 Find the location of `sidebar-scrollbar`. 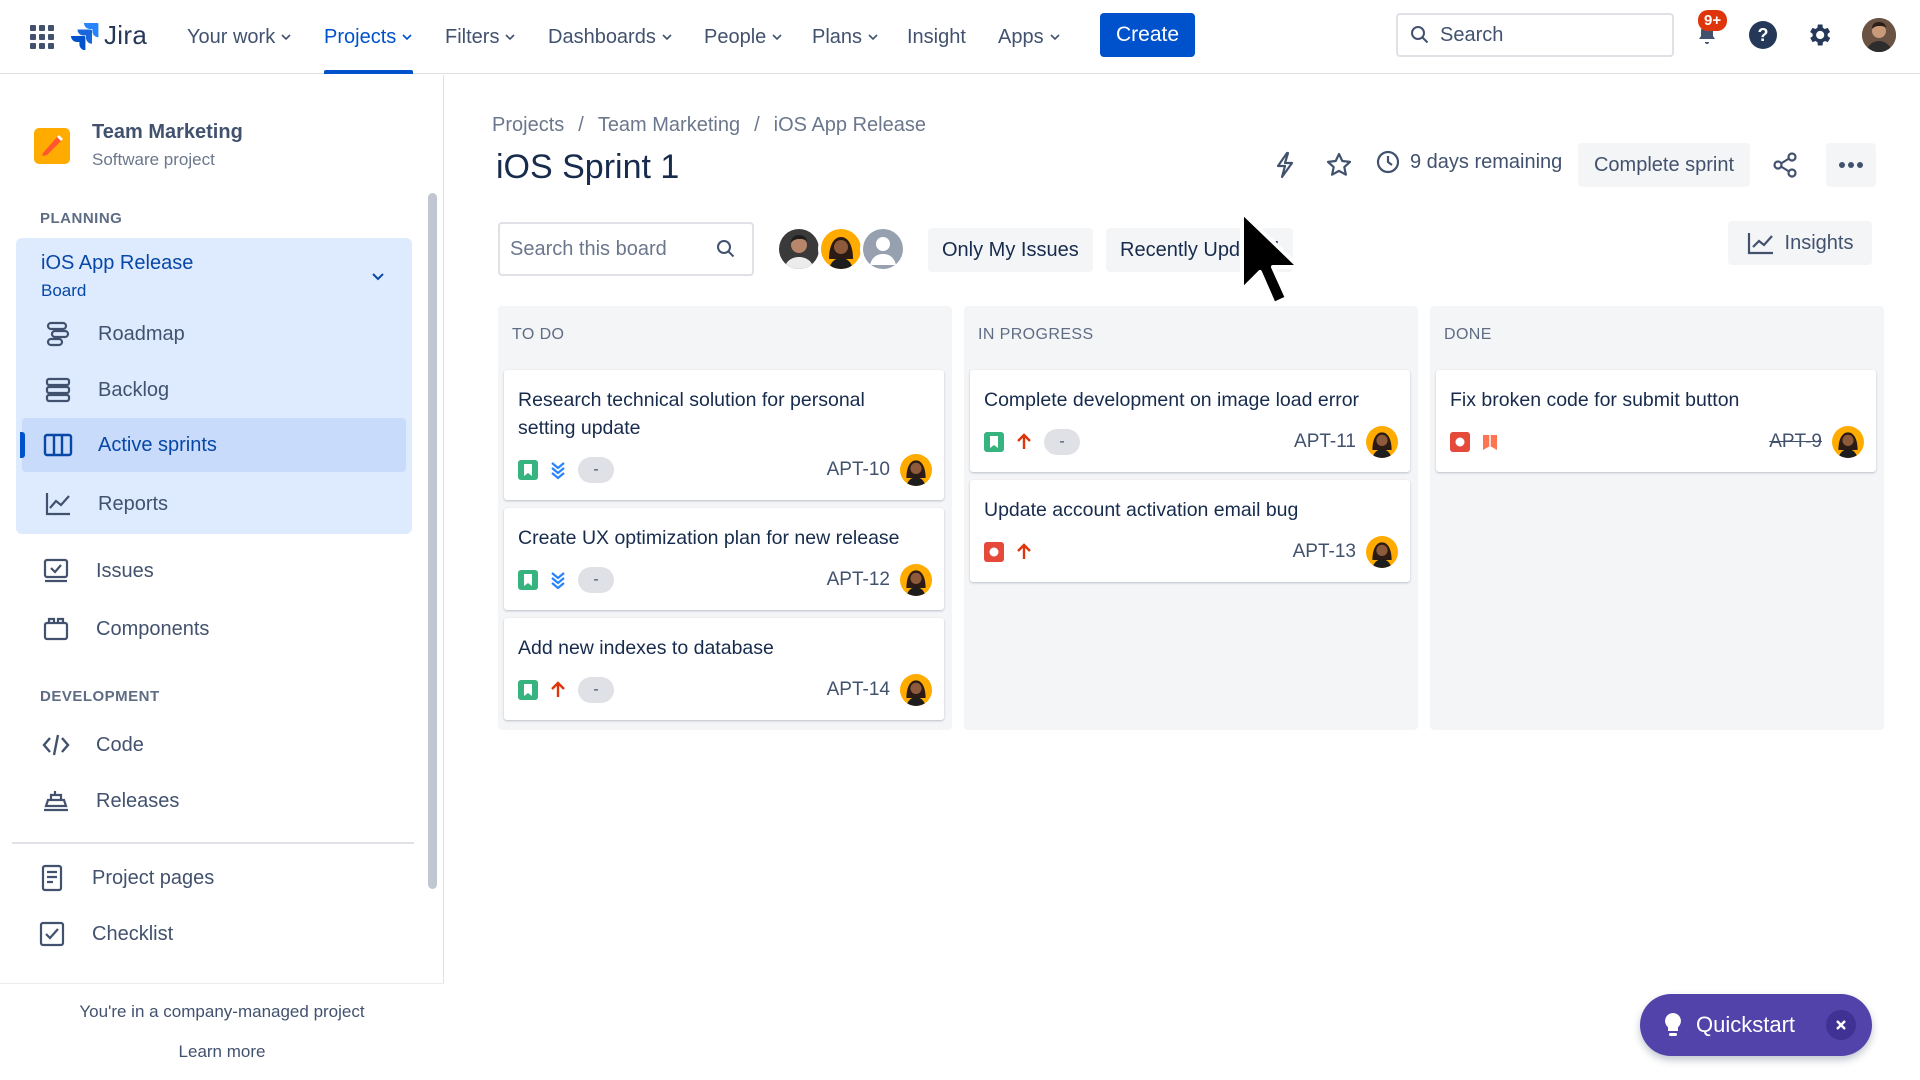

sidebar-scrollbar is located at coordinates (432, 541).